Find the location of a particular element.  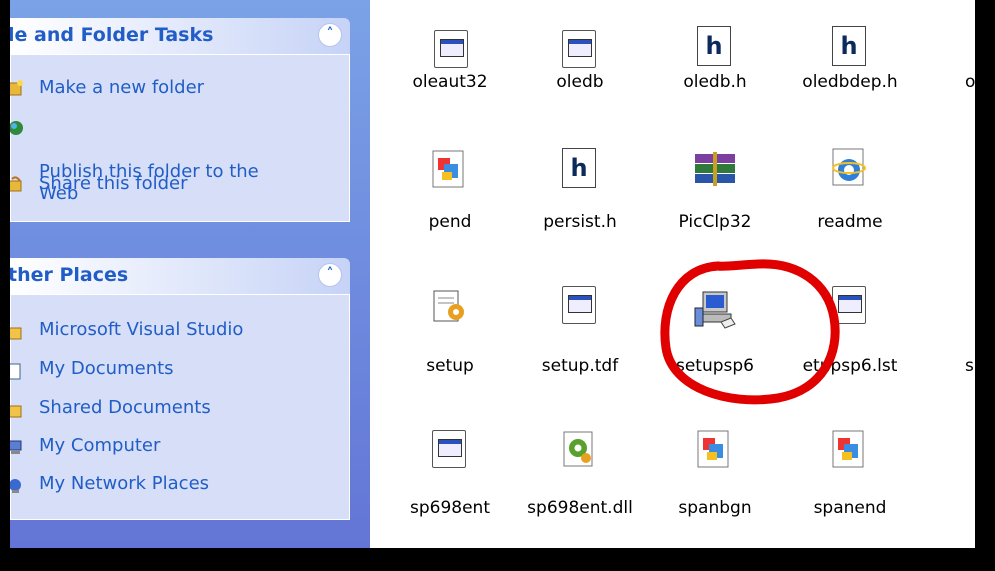

task-share-folder: Share this folder is located at coordinates (99, 184).